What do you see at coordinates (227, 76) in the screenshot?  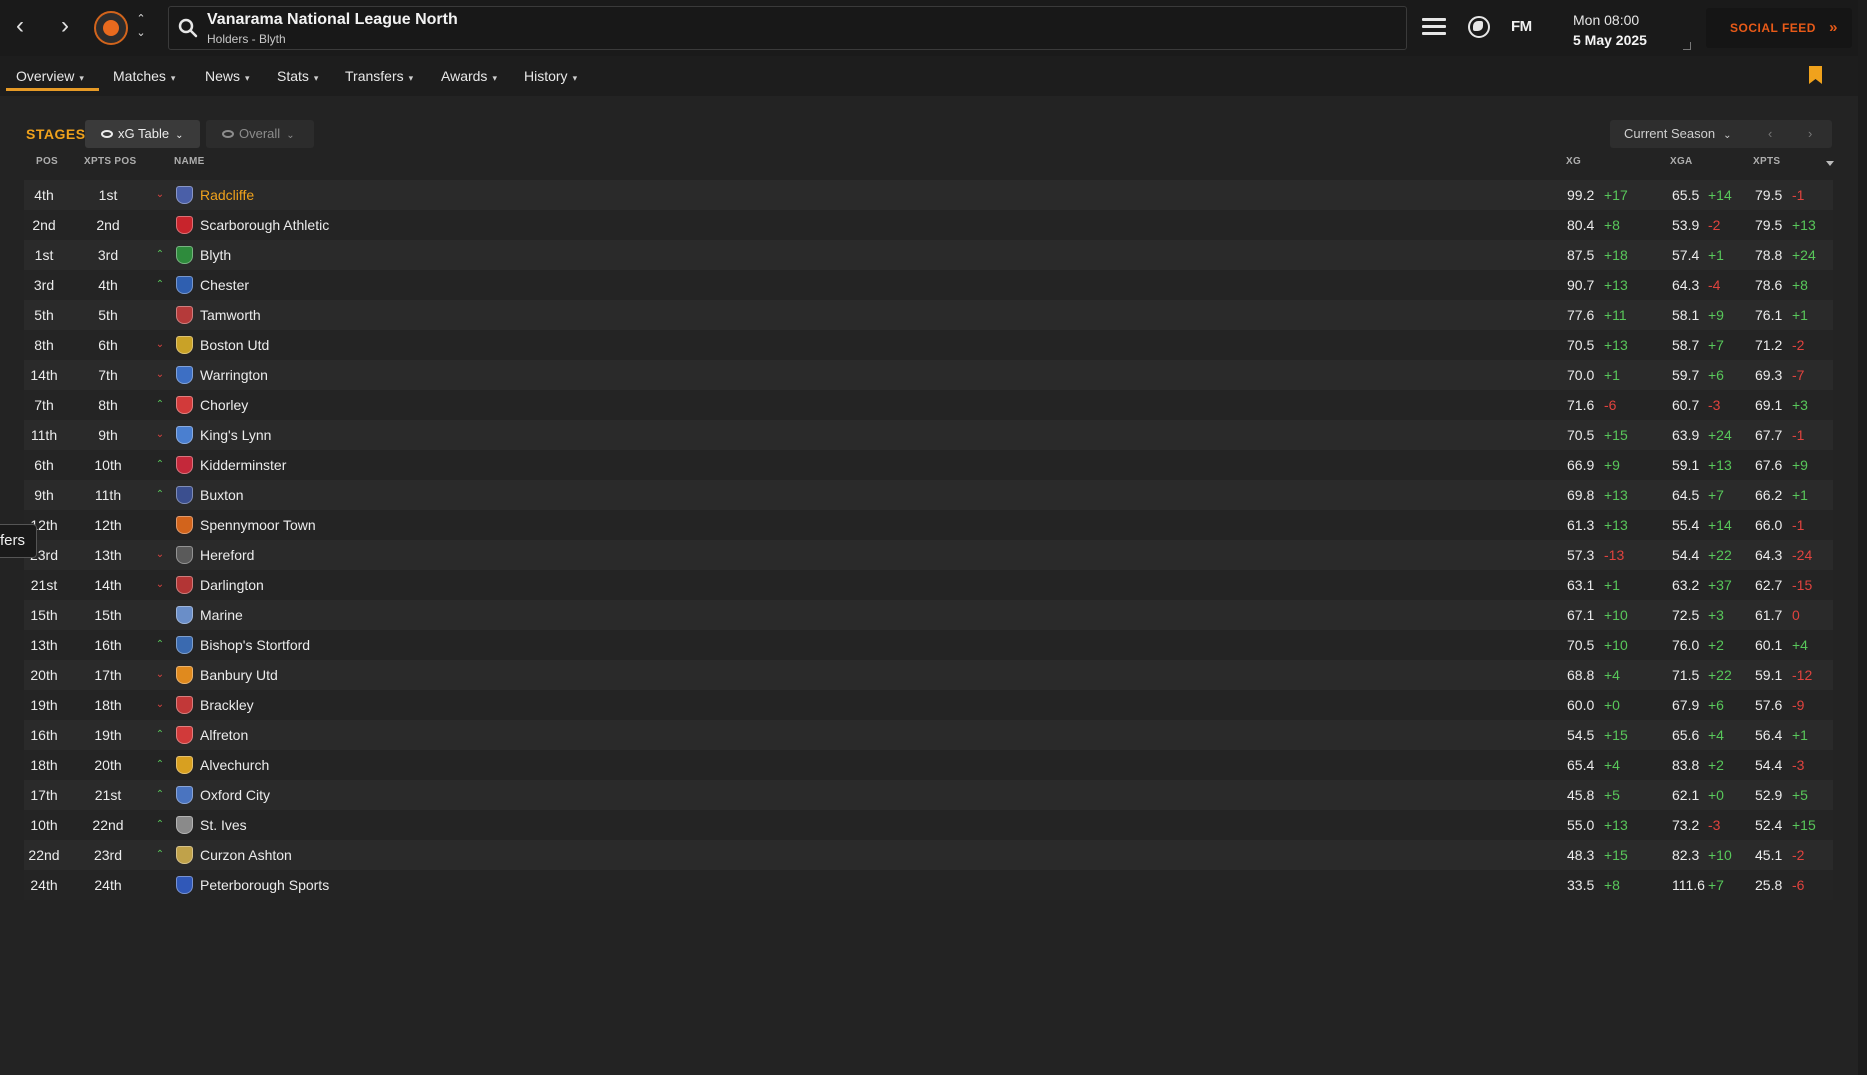 I see `tab-news: News ▾` at bounding box center [227, 76].